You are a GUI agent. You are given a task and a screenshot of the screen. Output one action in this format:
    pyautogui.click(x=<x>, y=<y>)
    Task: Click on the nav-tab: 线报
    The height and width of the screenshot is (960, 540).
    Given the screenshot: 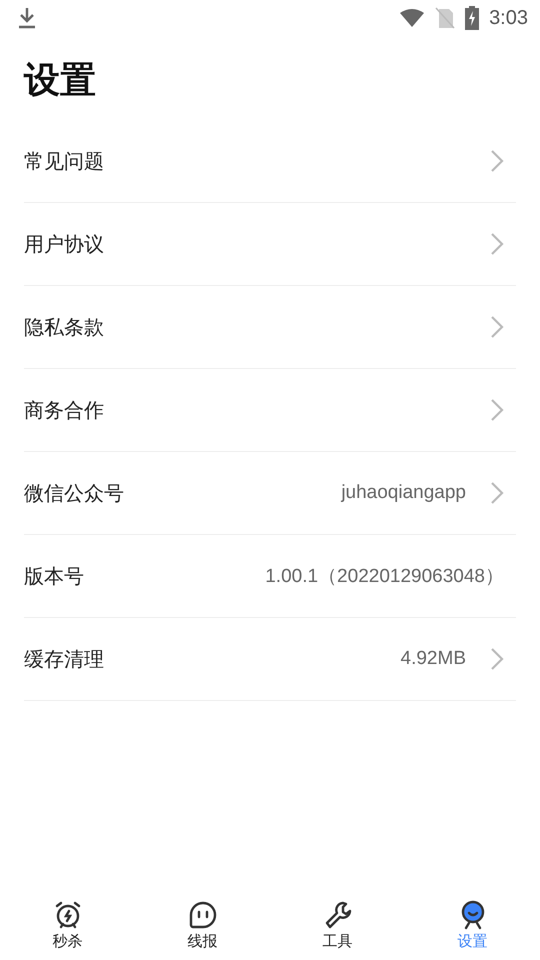 What is the action you would take?
    pyautogui.click(x=202, y=920)
    